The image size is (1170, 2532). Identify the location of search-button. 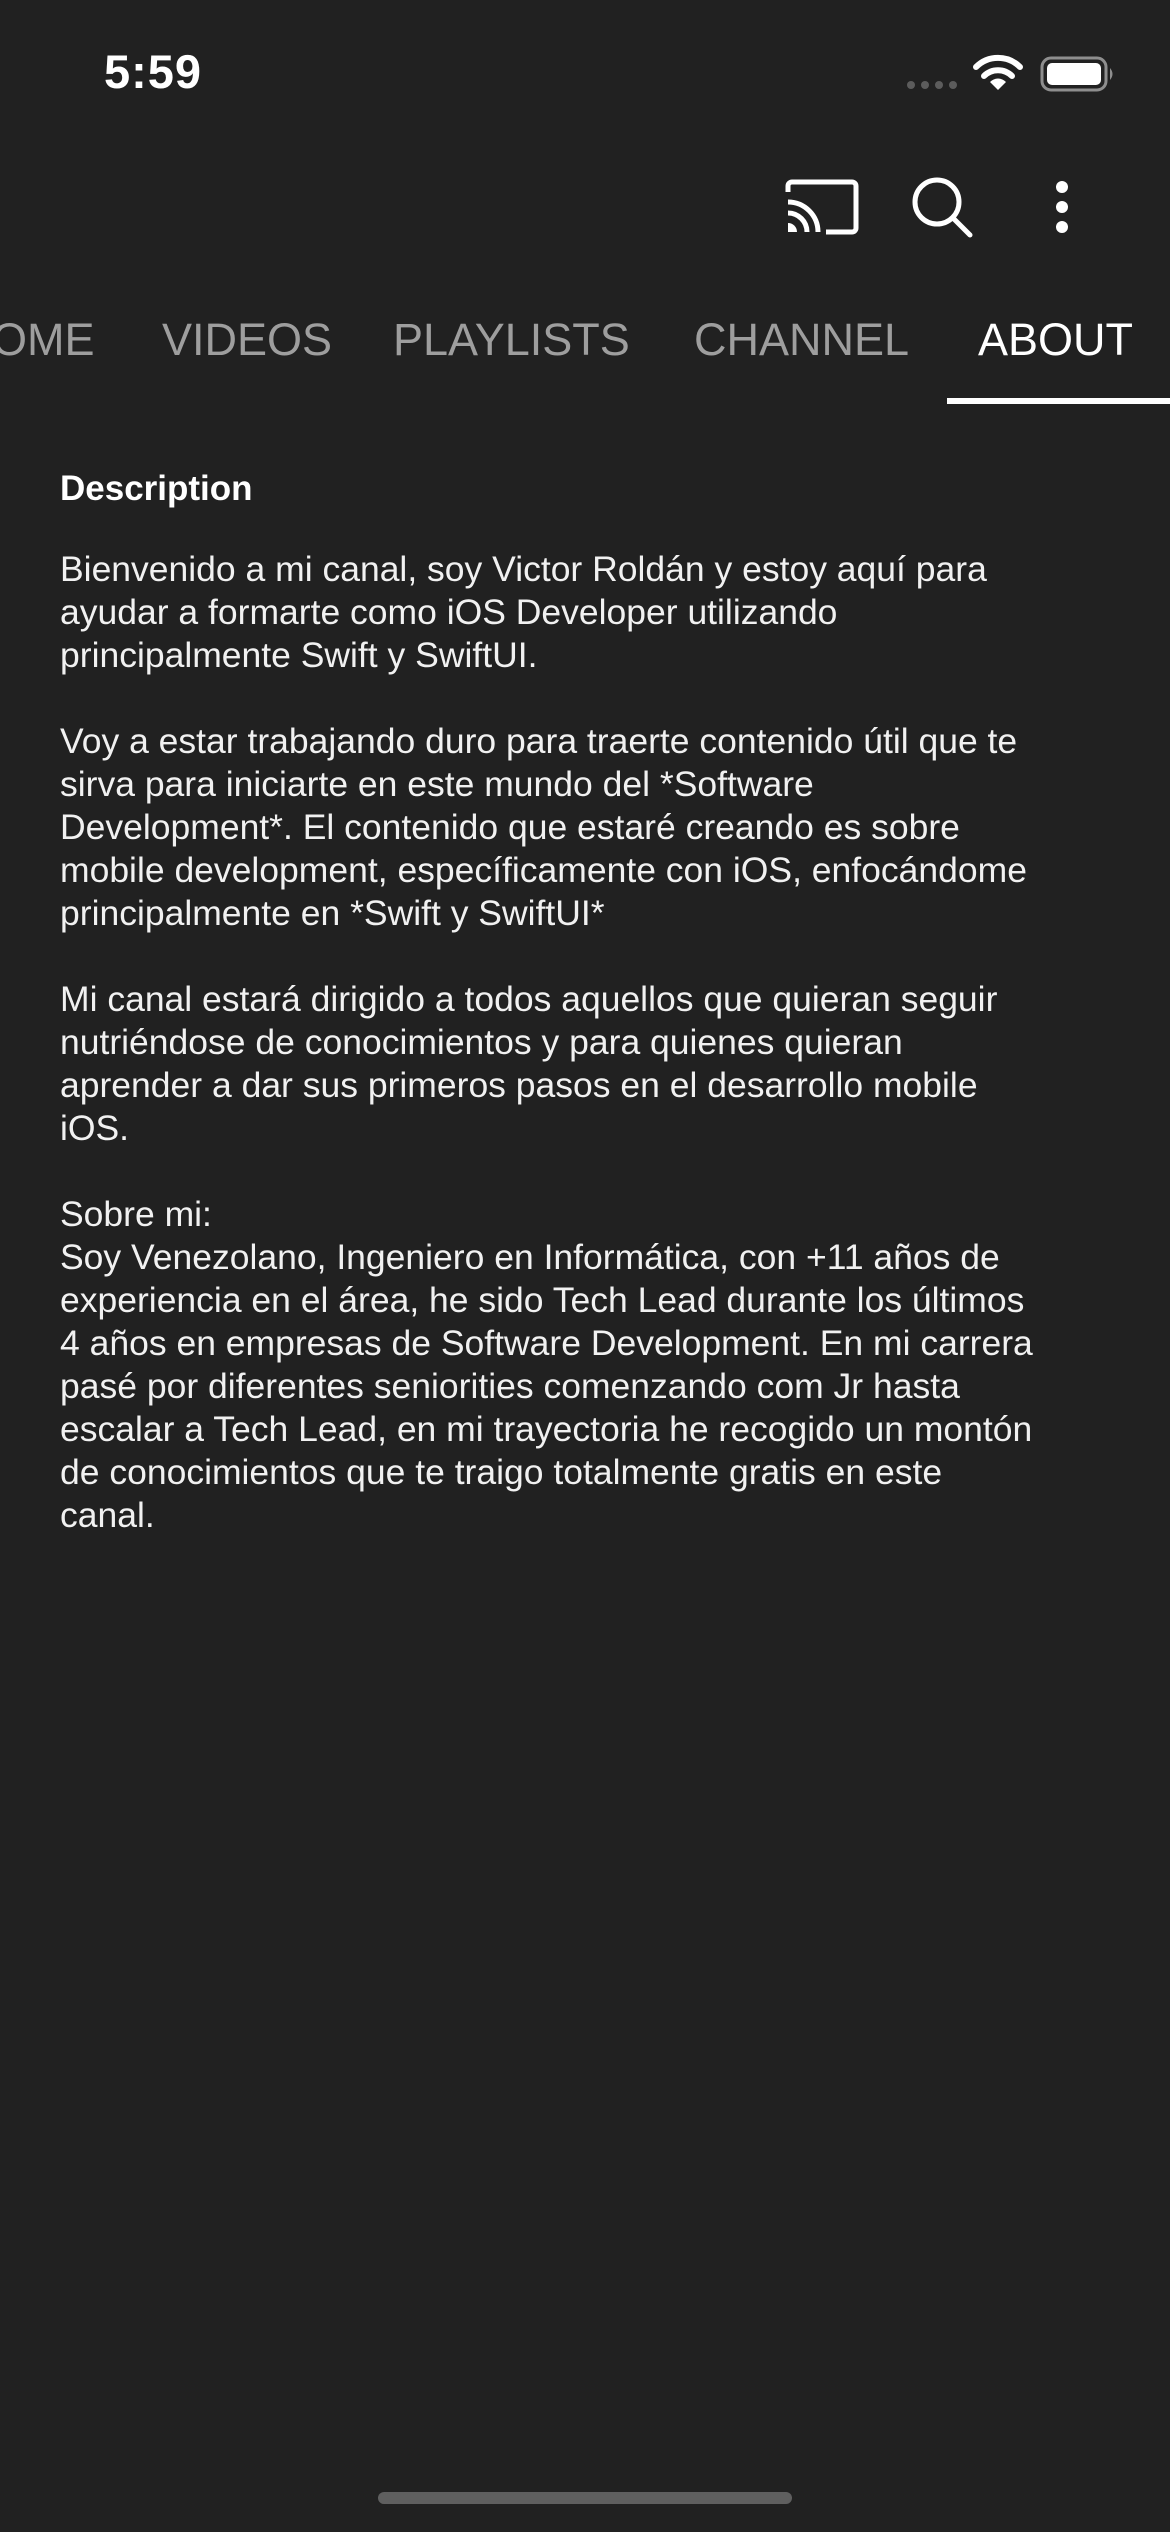
(942, 207).